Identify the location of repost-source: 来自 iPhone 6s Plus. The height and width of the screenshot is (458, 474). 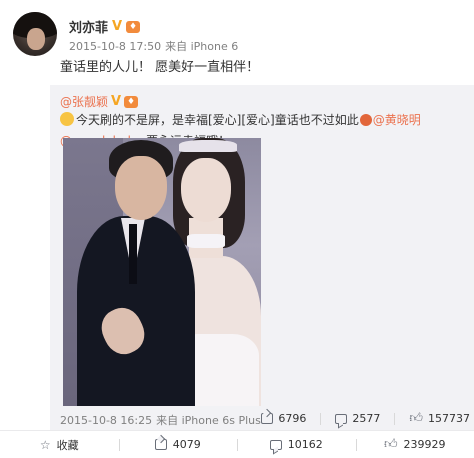
(208, 420).